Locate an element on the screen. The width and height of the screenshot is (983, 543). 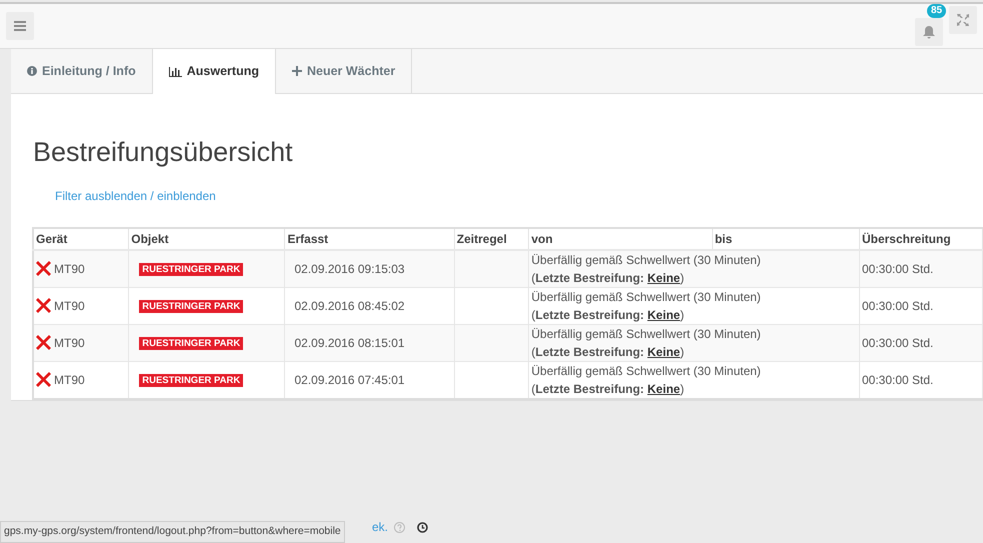
menu-button is located at coordinates (20, 26).